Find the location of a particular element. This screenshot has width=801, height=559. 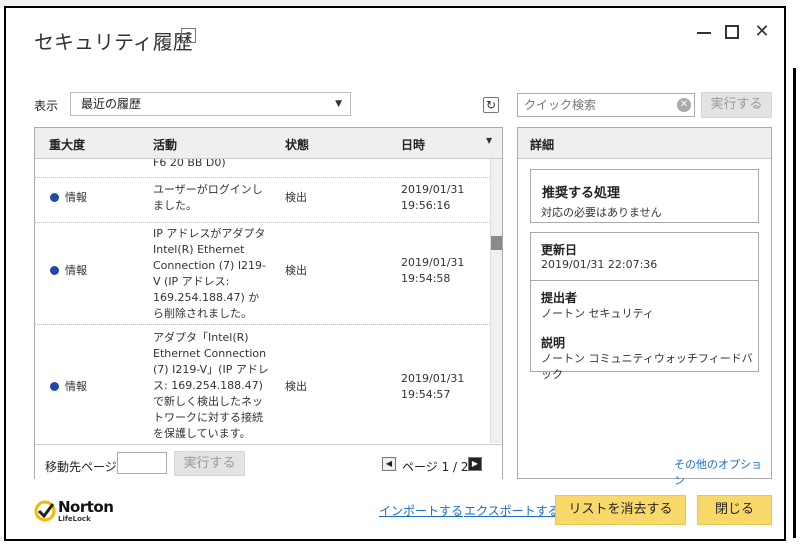

window-title: セキュリティ履歴 is located at coordinates (113, 42).